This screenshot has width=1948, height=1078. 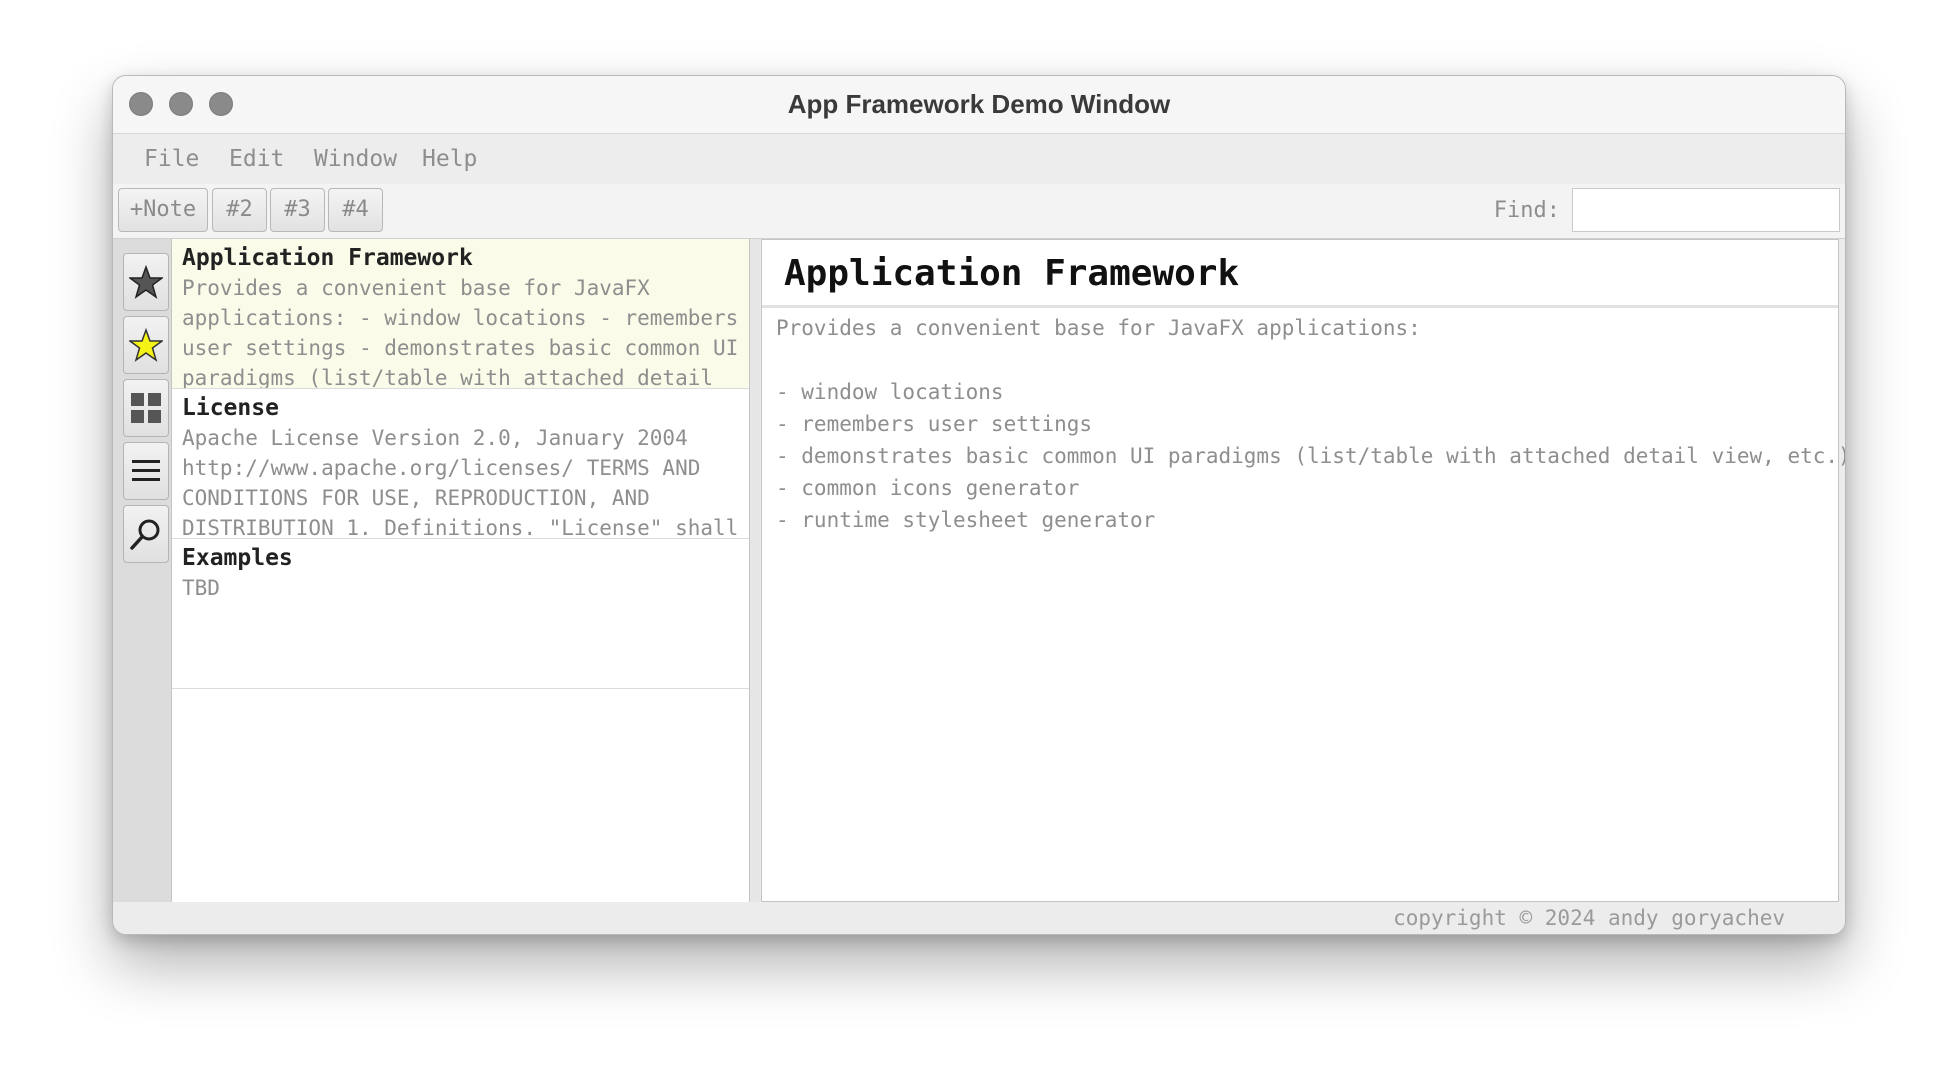 What do you see at coordinates (966, 520) in the screenshot?
I see `detail-line: - runtime stylesheet generator` at bounding box center [966, 520].